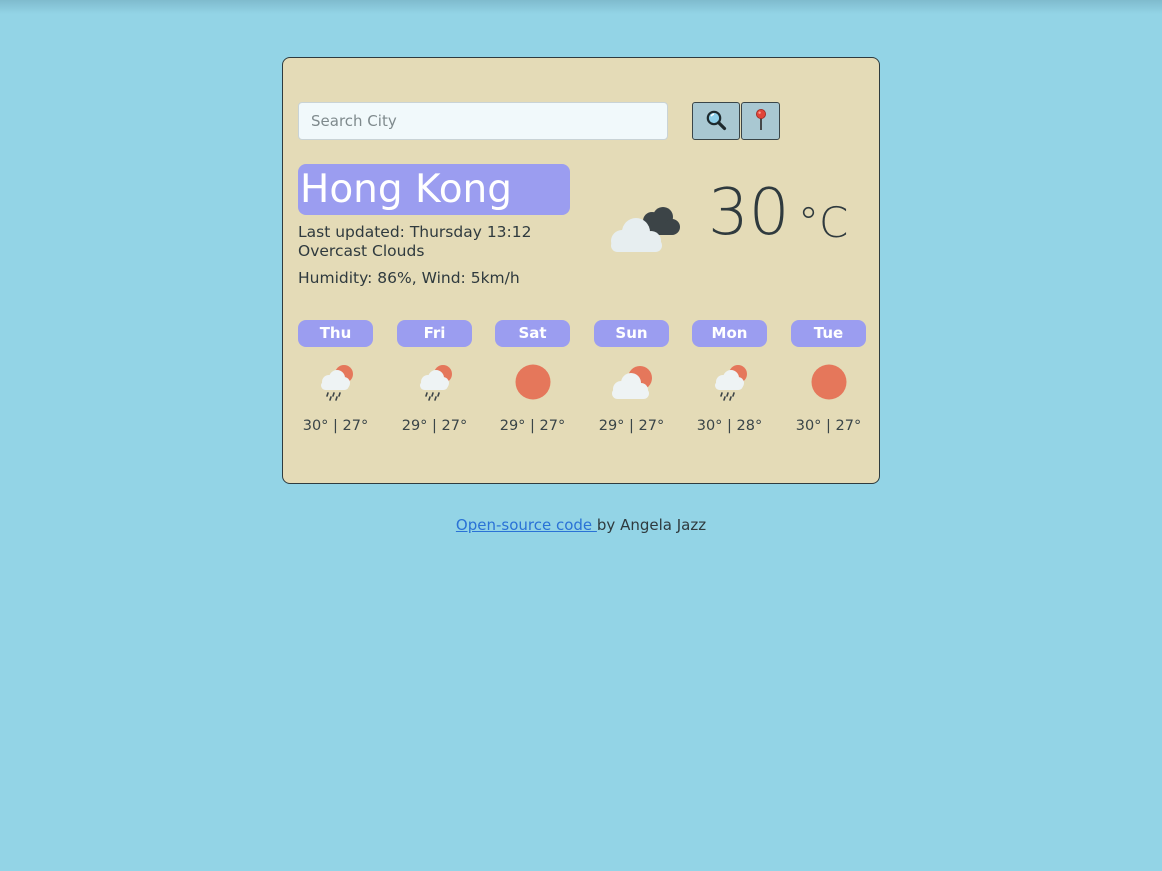  What do you see at coordinates (823, 222) in the screenshot?
I see `temperature-unit: °C` at bounding box center [823, 222].